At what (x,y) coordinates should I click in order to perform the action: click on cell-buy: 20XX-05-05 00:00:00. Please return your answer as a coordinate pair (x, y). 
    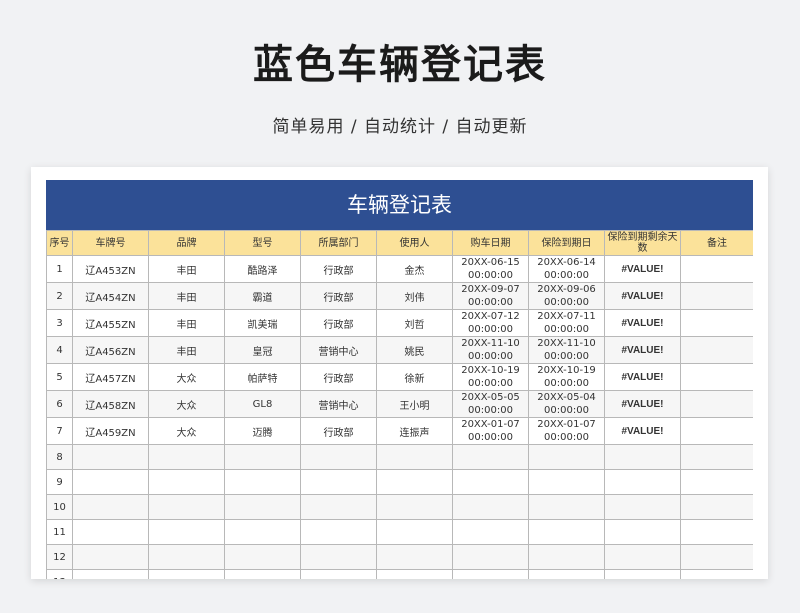
    Looking at the image, I should click on (490, 404).